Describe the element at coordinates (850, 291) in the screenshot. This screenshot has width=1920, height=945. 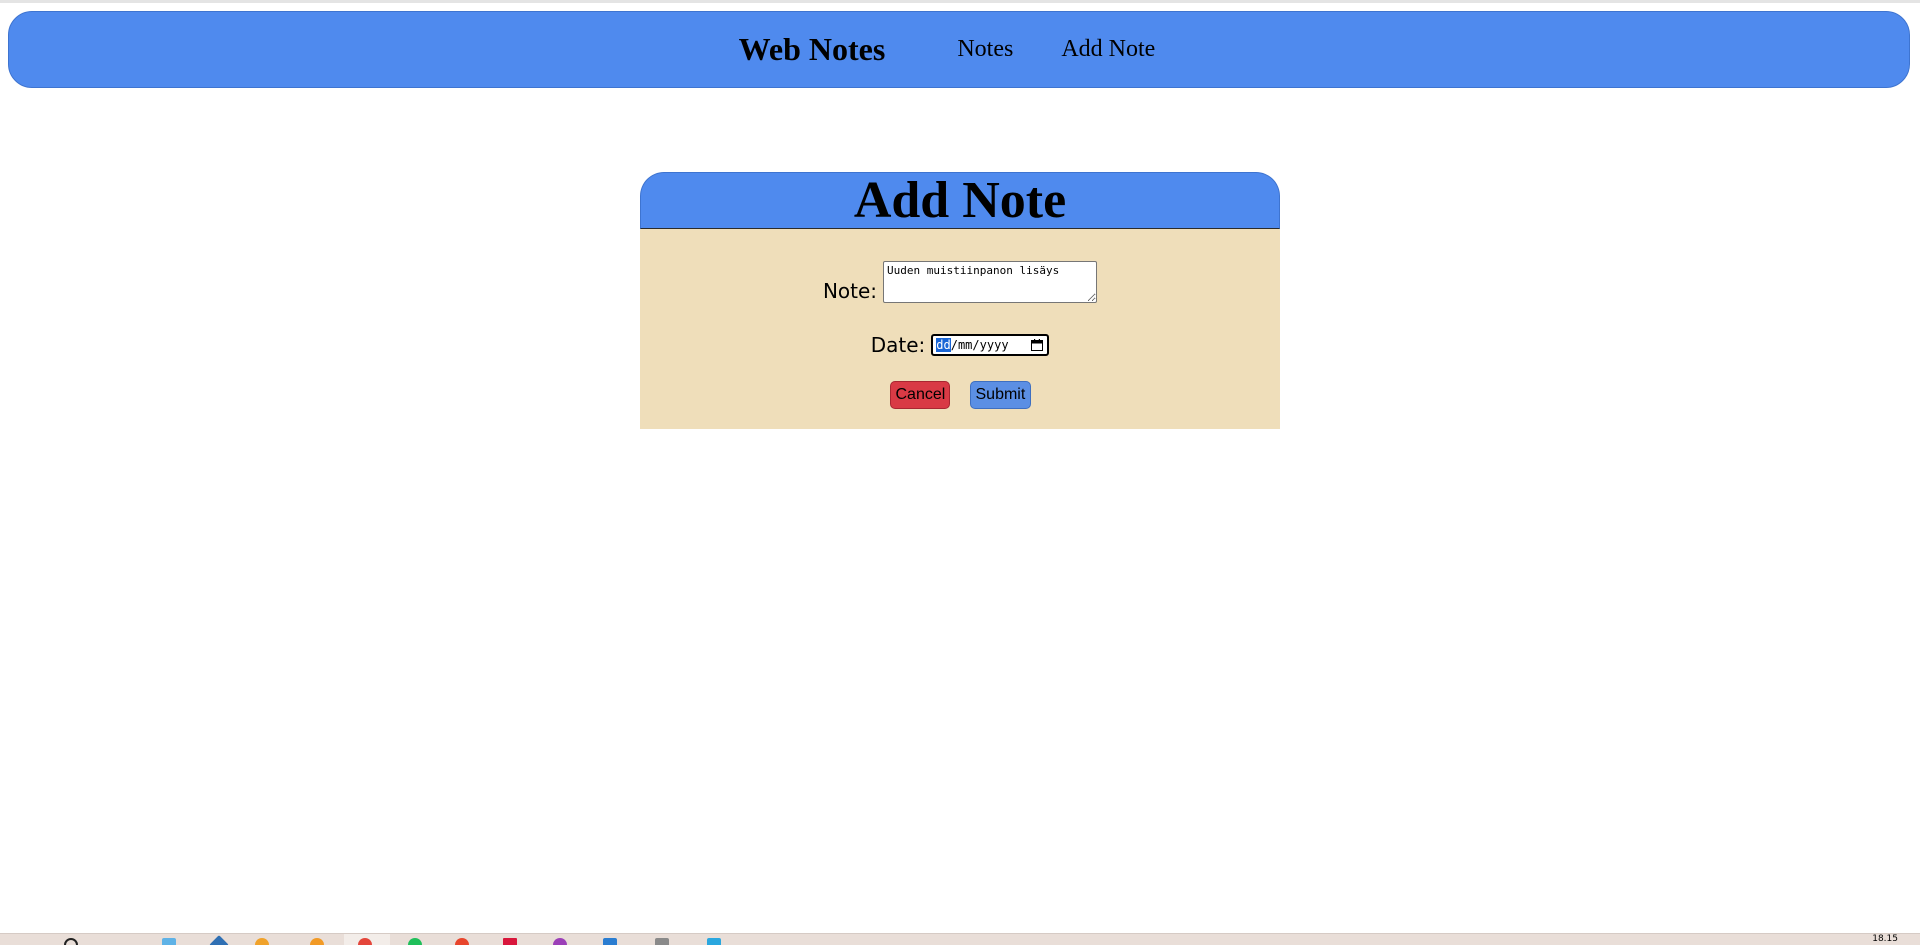
I see `note-label: Note:` at that location.